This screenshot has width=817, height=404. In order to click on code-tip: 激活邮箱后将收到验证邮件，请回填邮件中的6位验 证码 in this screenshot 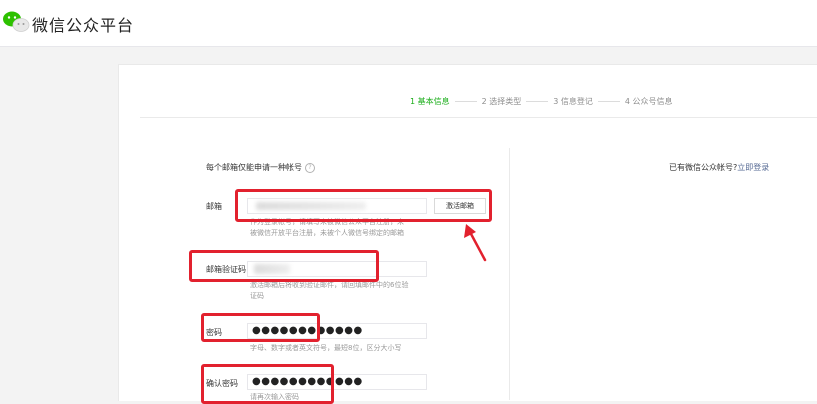, I will do `click(329, 291)`.